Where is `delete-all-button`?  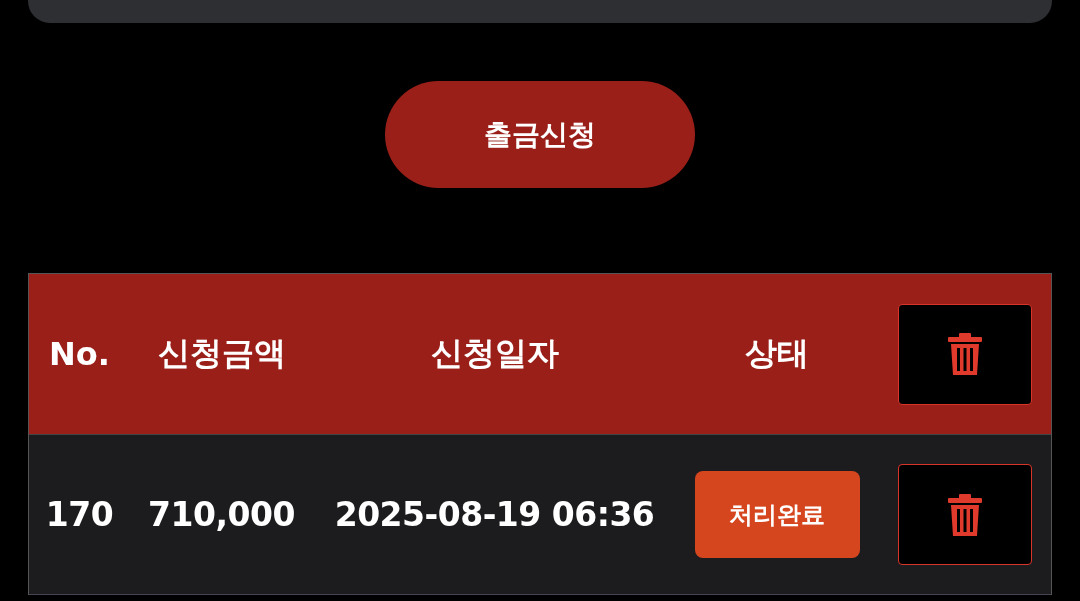
delete-all-button is located at coordinates (964, 354).